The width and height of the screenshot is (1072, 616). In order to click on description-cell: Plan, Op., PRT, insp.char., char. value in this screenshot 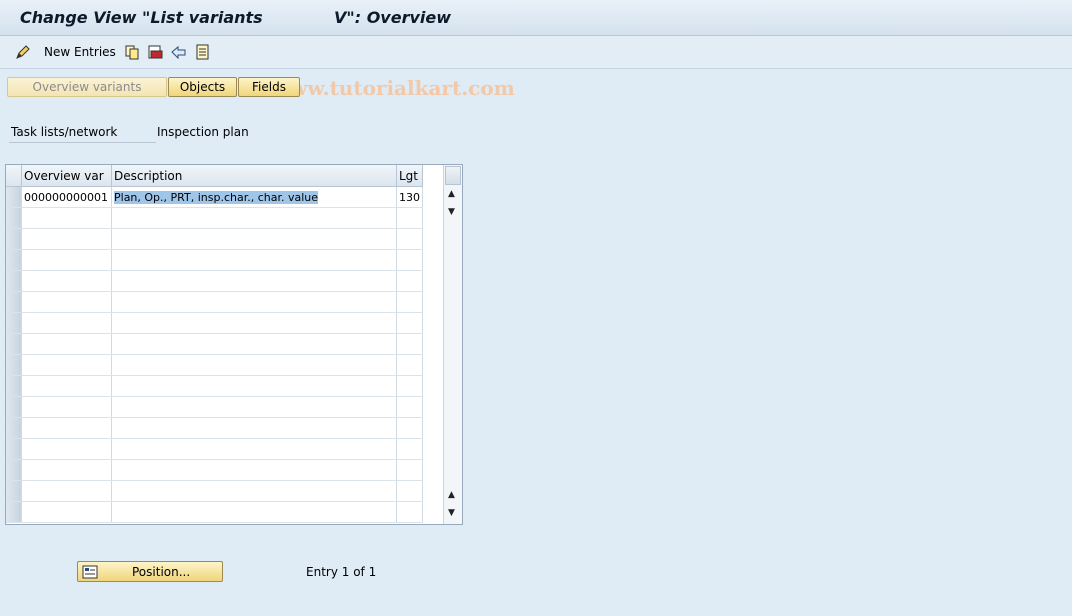, I will do `click(254, 197)`.